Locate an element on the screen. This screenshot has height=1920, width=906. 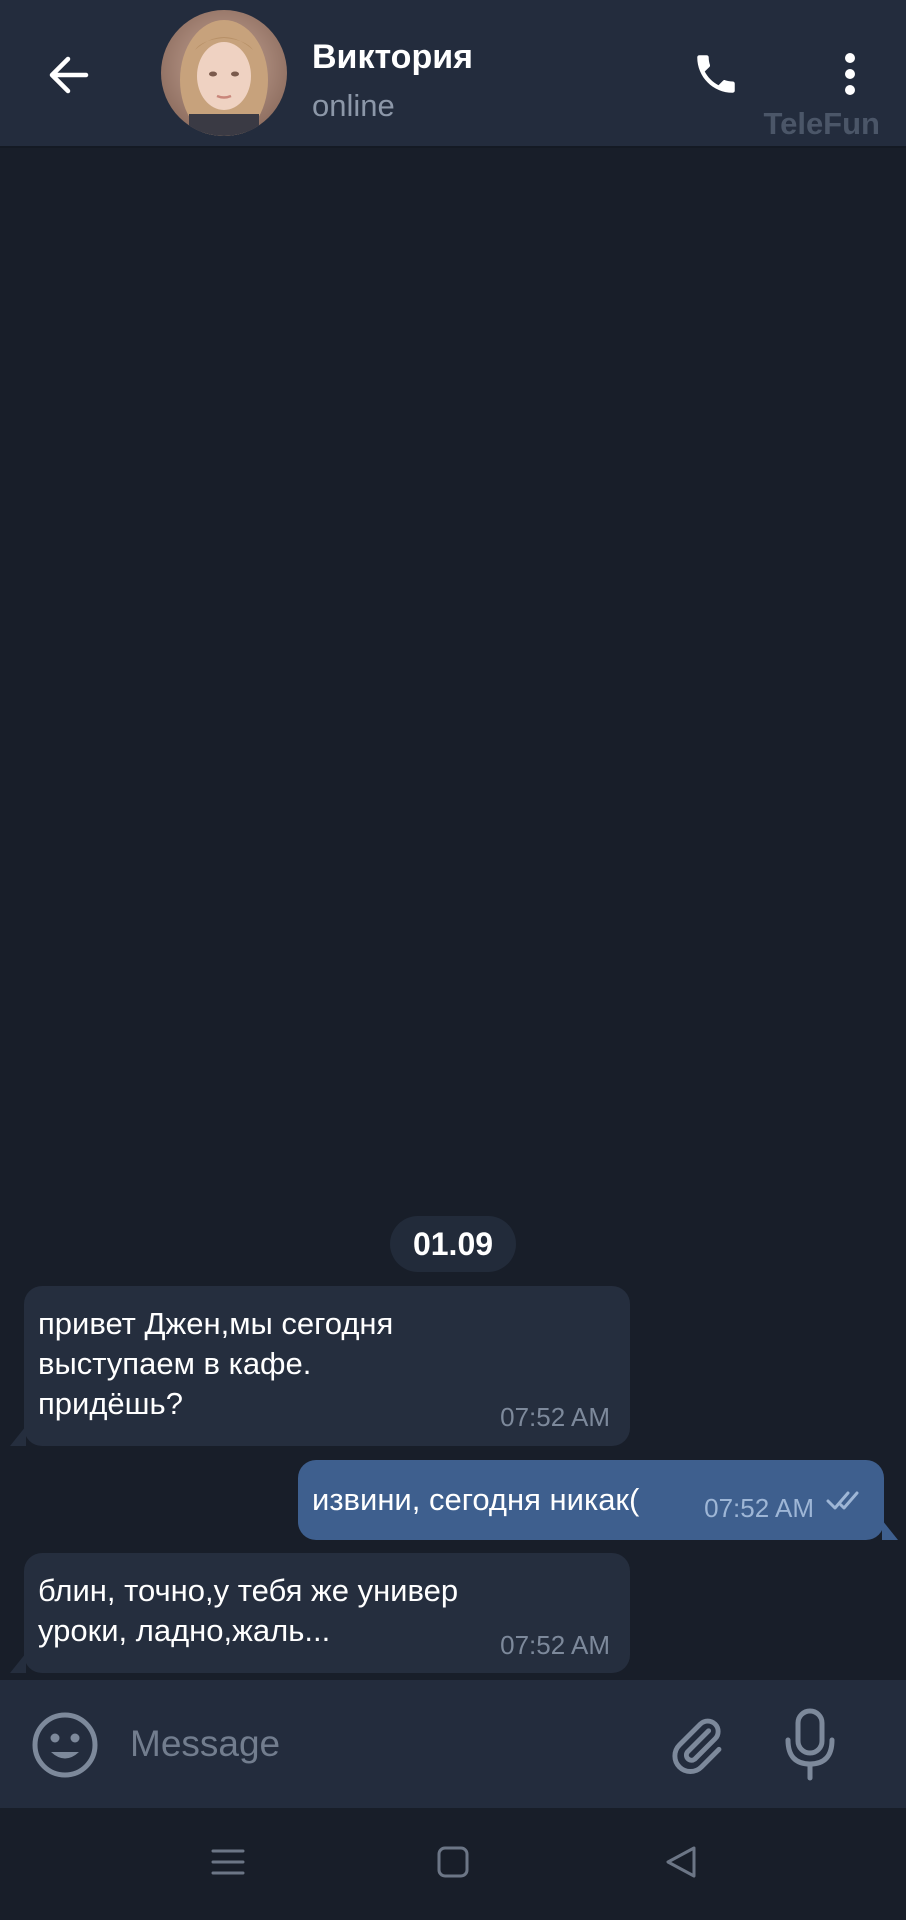
phone-icon is located at coordinates (716, 74).